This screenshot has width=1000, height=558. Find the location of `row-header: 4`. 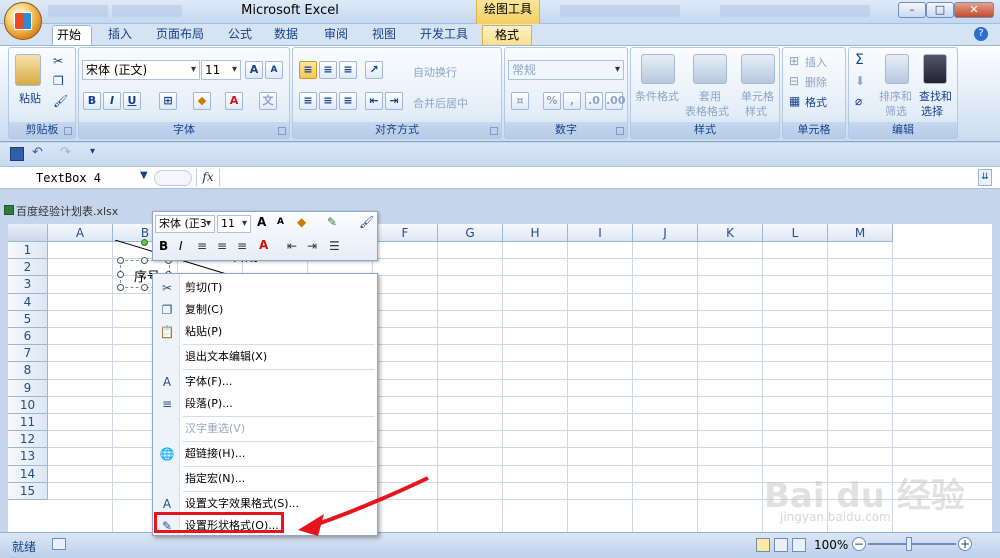

row-header: 4 is located at coordinates (28, 302).